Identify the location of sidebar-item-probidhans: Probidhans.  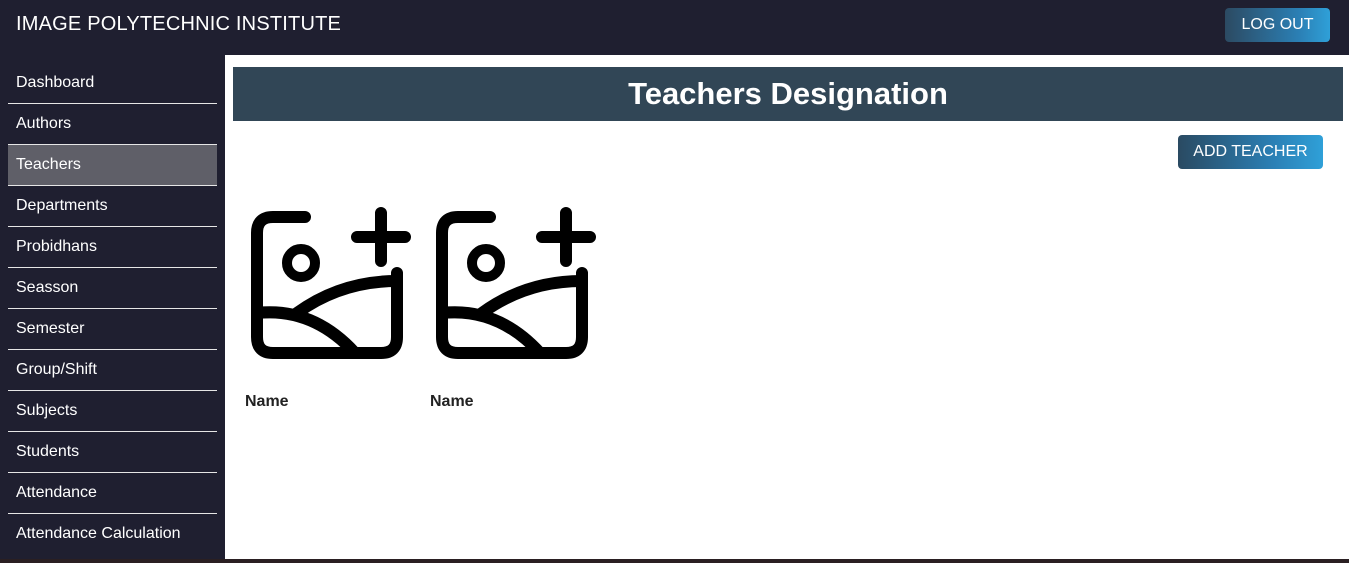
(112, 247).